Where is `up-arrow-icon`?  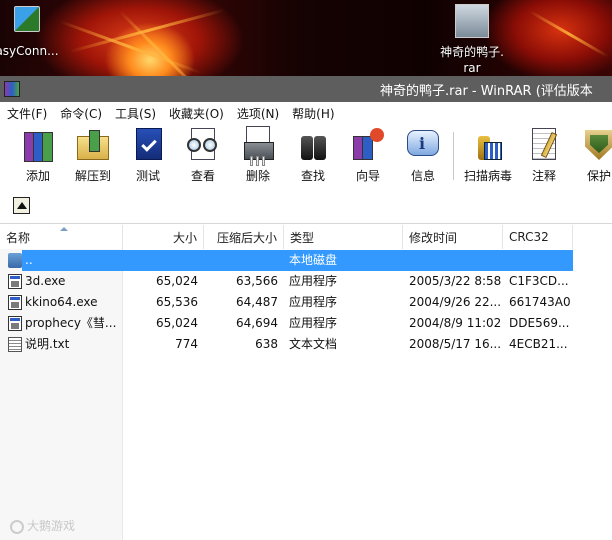 up-arrow-icon is located at coordinates (21, 205).